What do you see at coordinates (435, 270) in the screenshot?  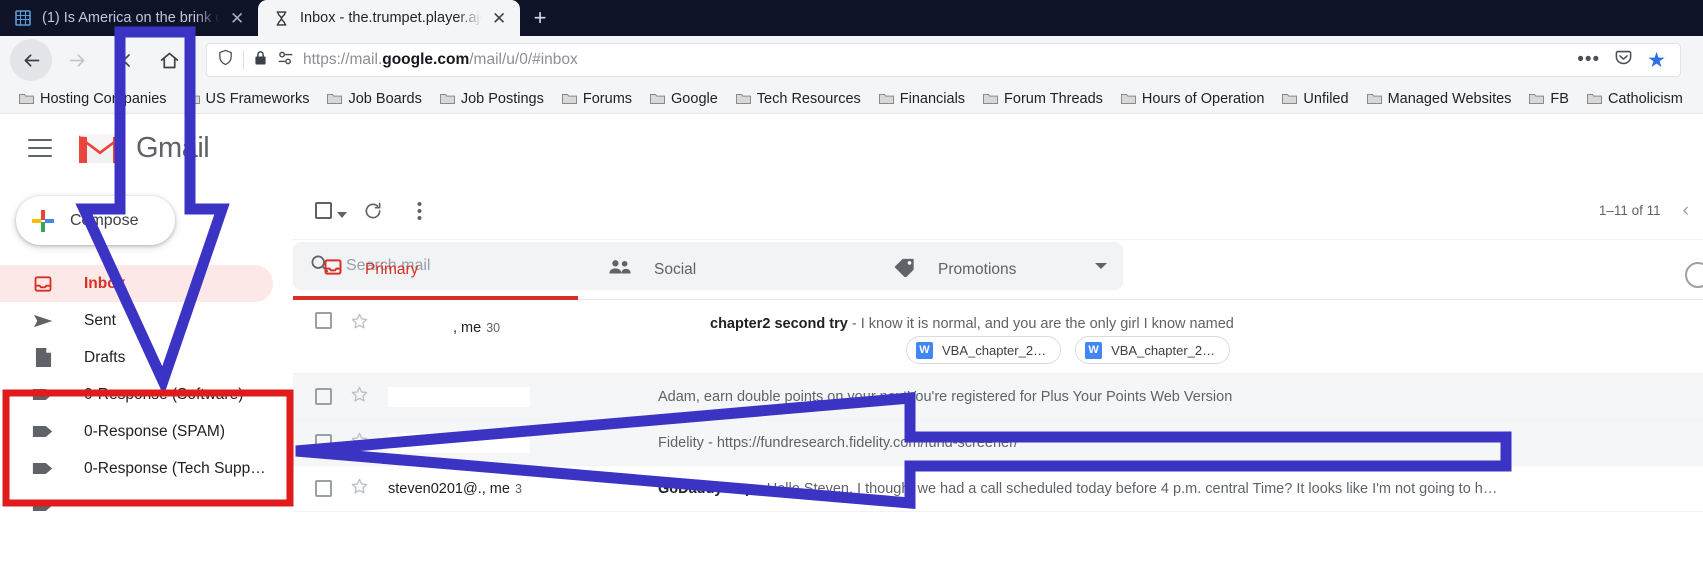 I see `tab-primary: Primary` at bounding box center [435, 270].